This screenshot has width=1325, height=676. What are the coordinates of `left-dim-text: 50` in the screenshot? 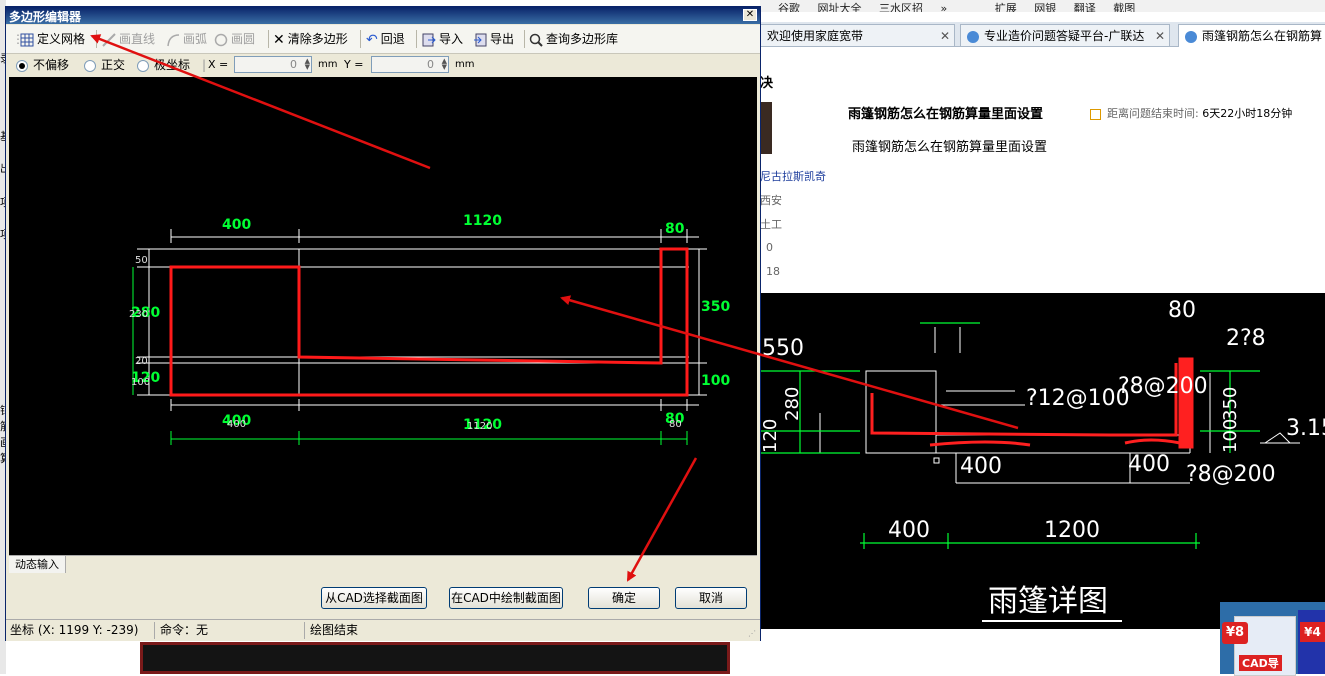 It's located at (141, 260).